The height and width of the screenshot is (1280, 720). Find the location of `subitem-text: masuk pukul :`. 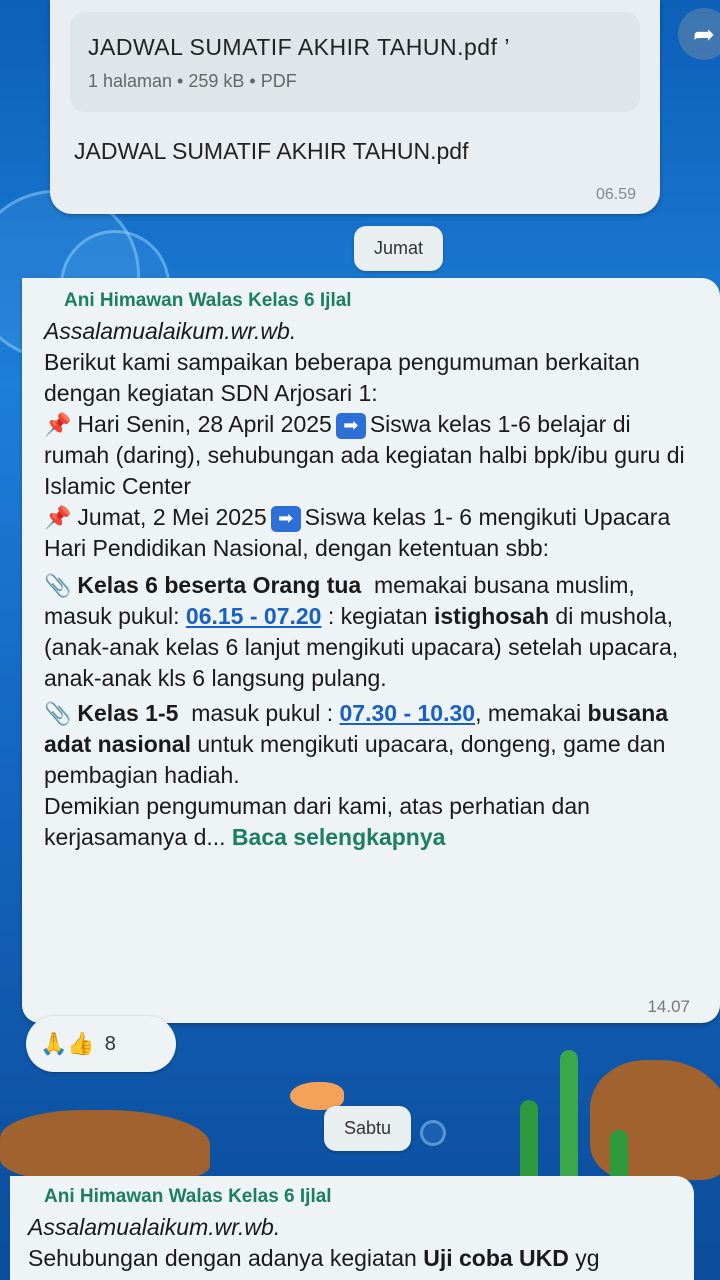

subitem-text: masuk pukul : is located at coordinates (262, 713).